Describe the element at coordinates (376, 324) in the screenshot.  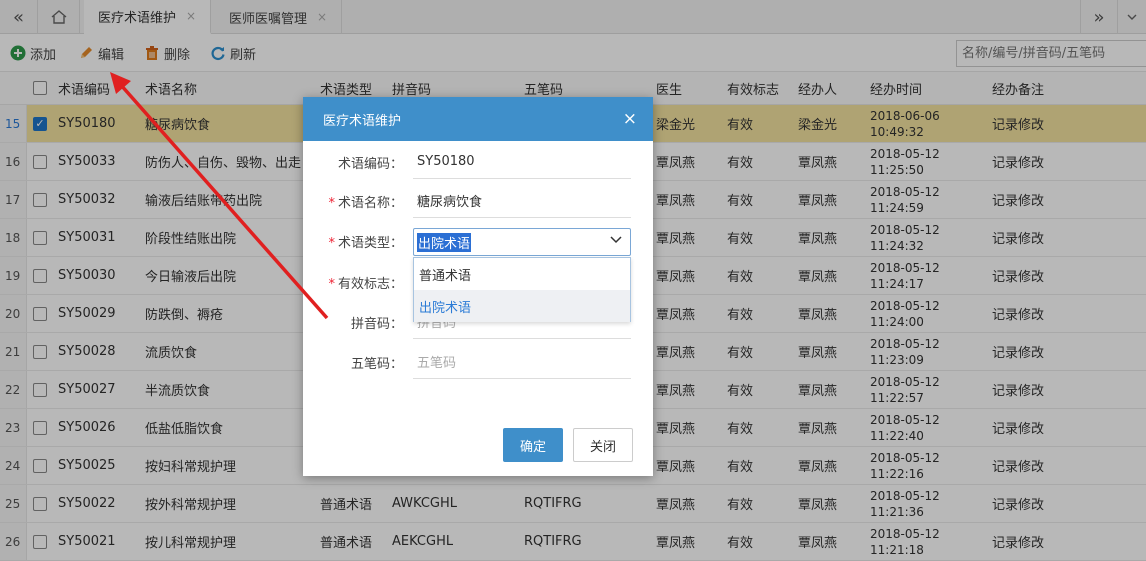
I see `pinyin-label: 拼音码：` at that location.